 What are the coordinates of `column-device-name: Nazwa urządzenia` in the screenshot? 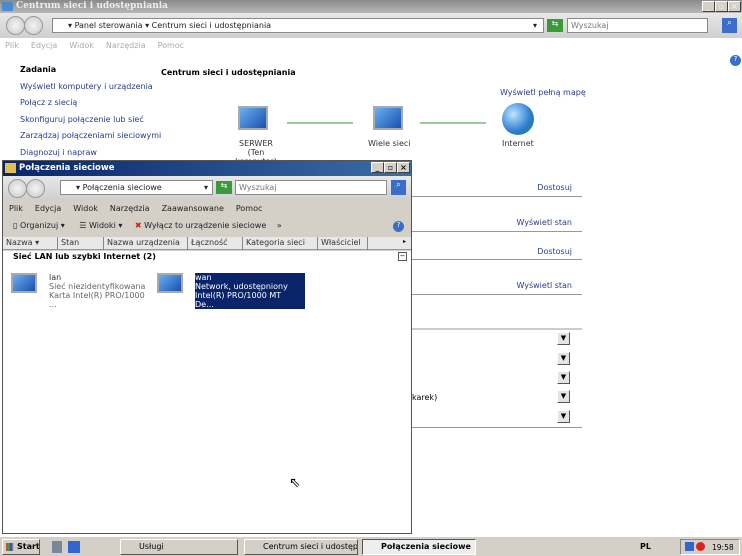 It's located at (146, 243).